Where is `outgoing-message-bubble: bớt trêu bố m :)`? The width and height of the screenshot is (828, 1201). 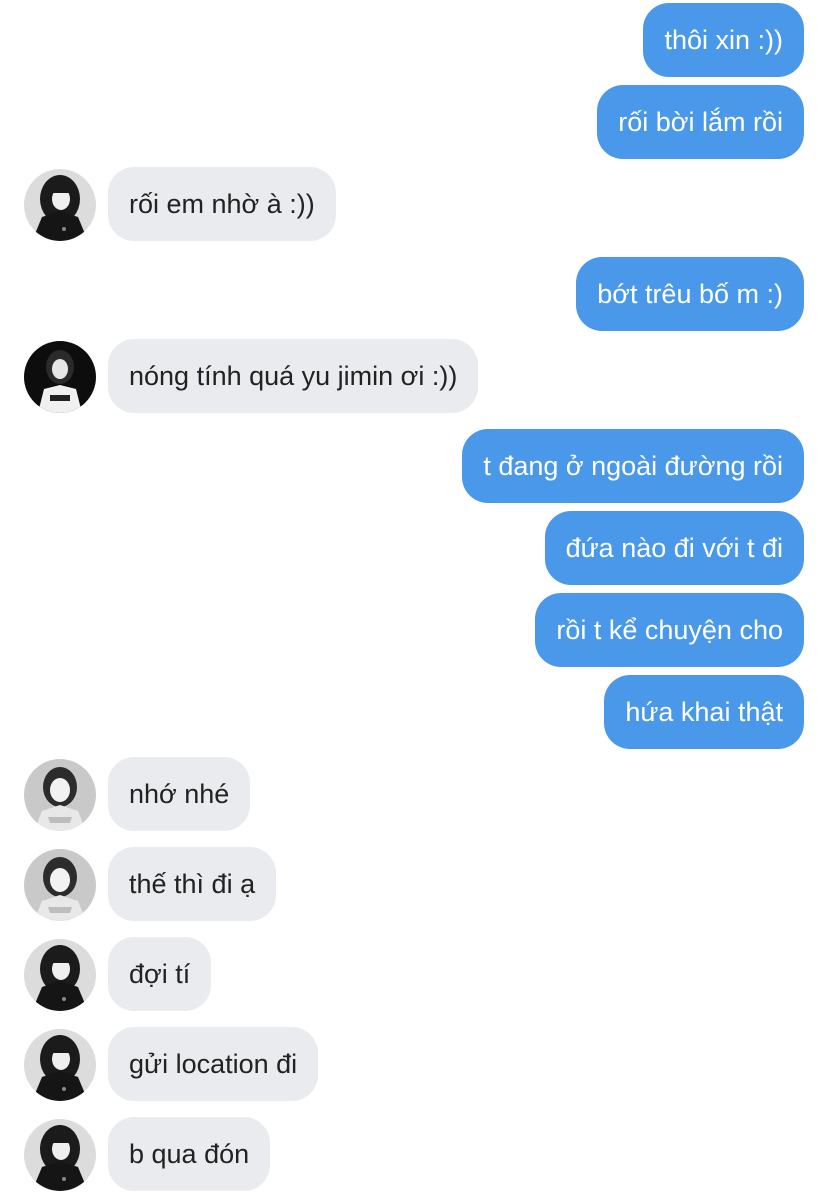 outgoing-message-bubble: bớt trêu bố m :) is located at coordinates (690, 294).